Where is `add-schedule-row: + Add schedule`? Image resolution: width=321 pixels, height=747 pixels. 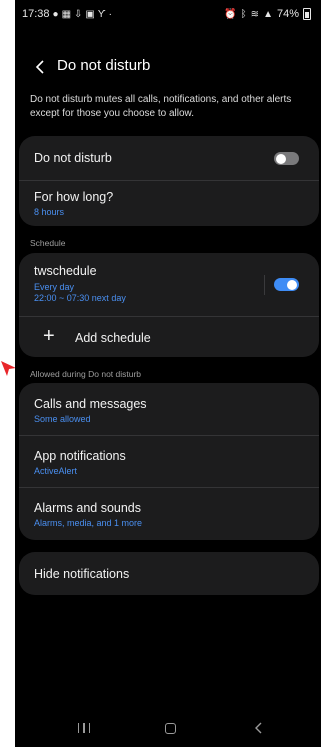 add-schedule-row: + Add schedule is located at coordinates (169, 336).